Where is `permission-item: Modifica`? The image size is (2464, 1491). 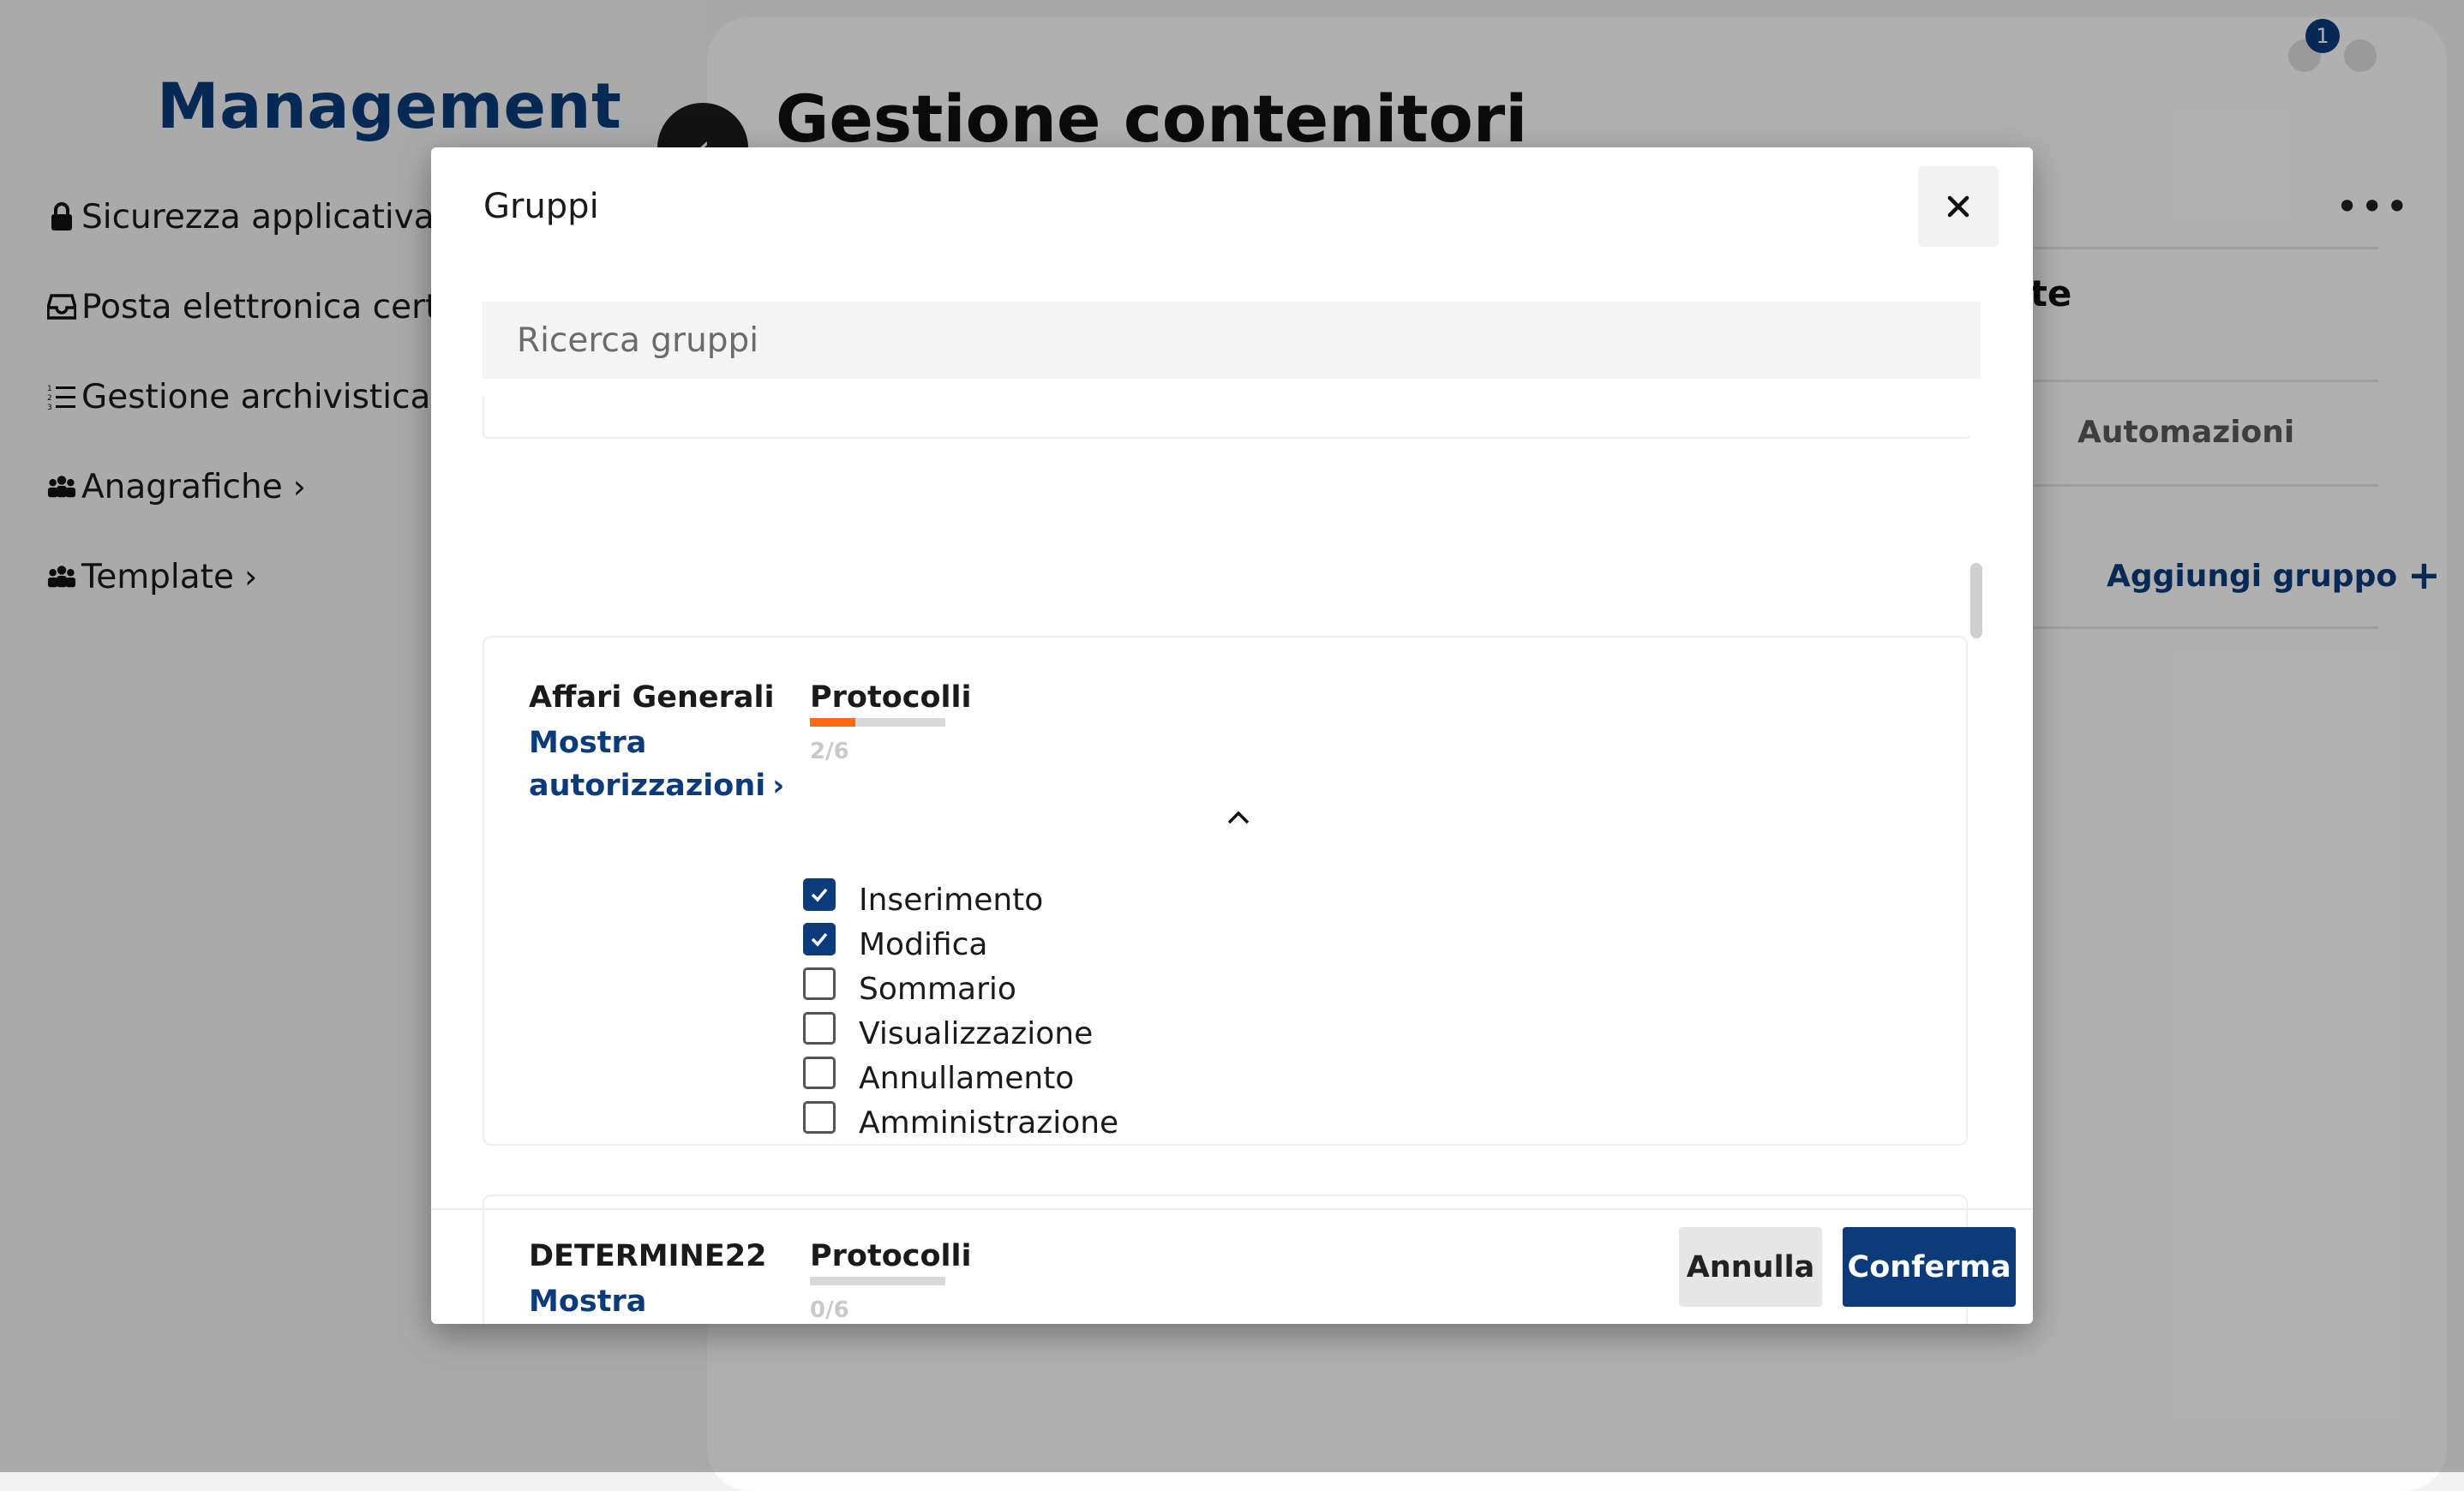 permission-item: Modifica is located at coordinates (960, 945).